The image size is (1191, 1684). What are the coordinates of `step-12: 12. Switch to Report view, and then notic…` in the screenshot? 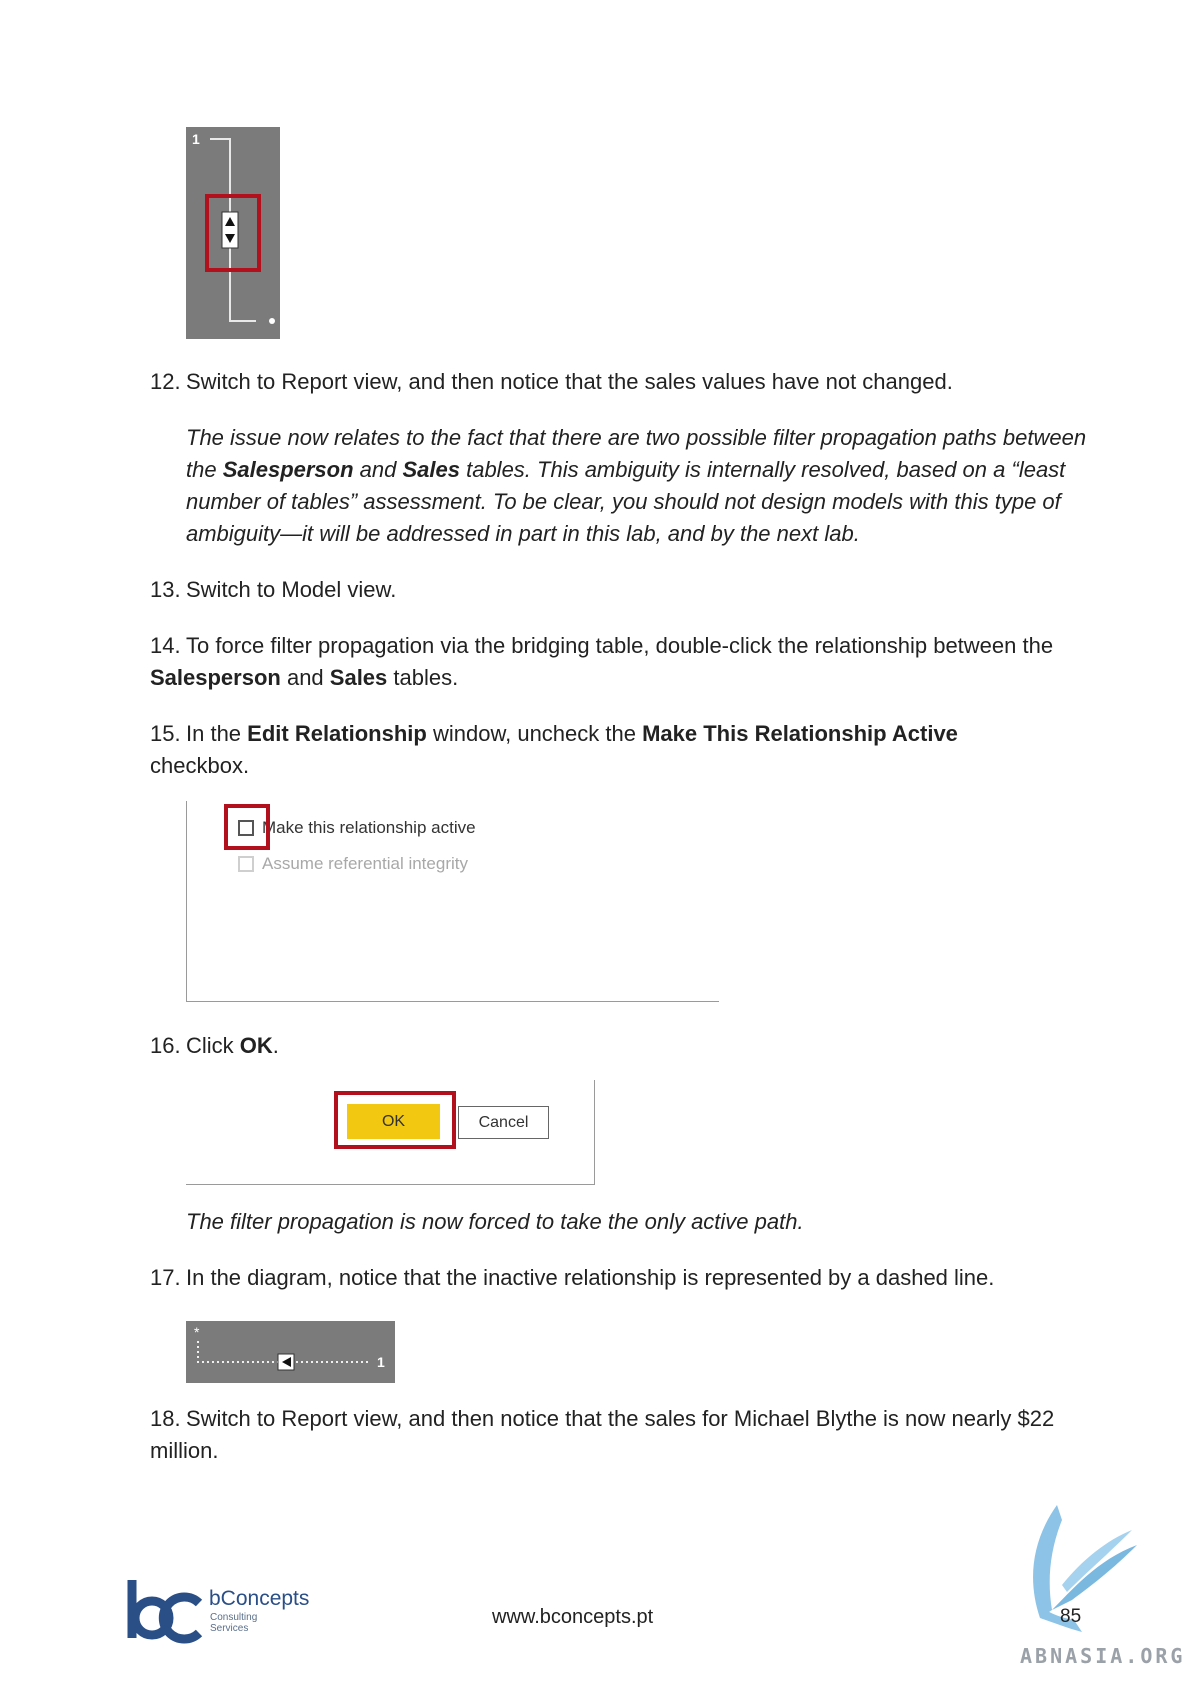 It's located at (551, 381).